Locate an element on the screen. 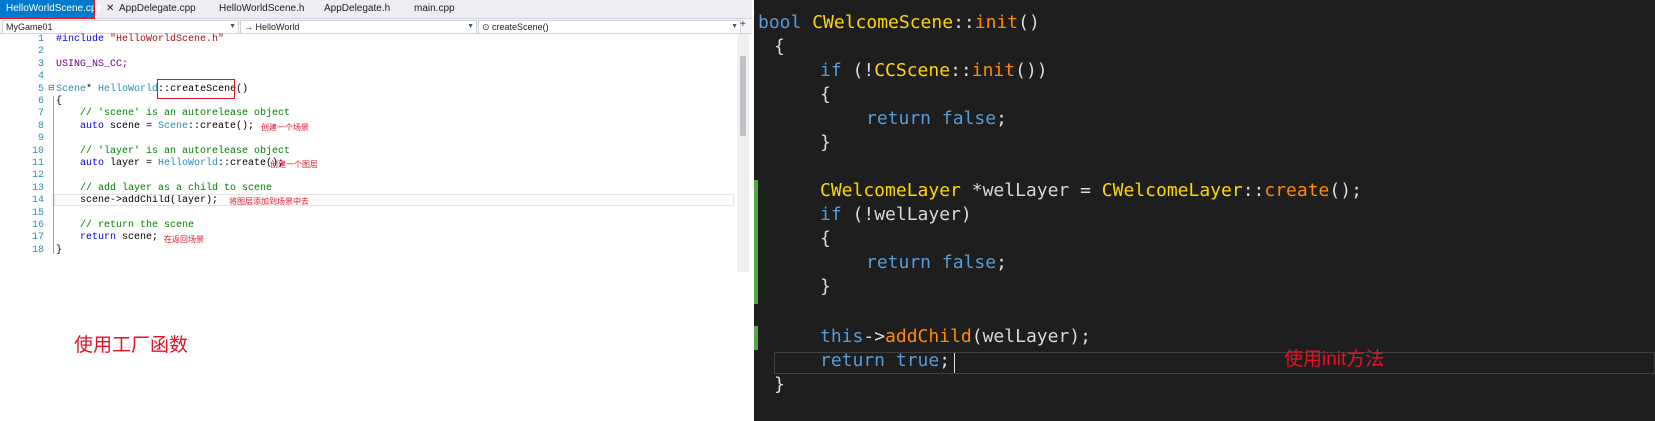  code-token: ::create(); is located at coordinates (221, 126).